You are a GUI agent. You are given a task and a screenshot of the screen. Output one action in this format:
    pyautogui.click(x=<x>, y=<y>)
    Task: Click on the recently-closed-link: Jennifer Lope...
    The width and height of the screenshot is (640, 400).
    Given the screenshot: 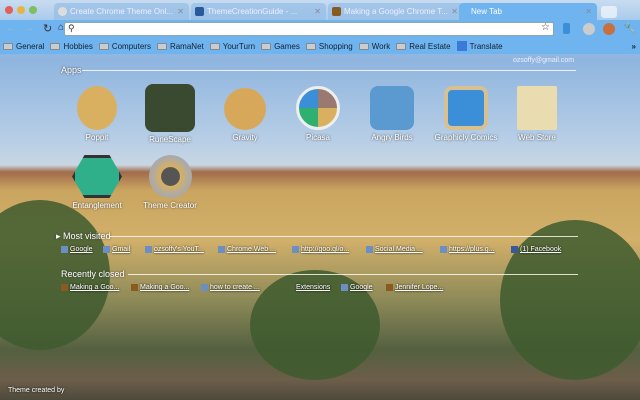 What is the action you would take?
    pyautogui.click(x=414, y=287)
    